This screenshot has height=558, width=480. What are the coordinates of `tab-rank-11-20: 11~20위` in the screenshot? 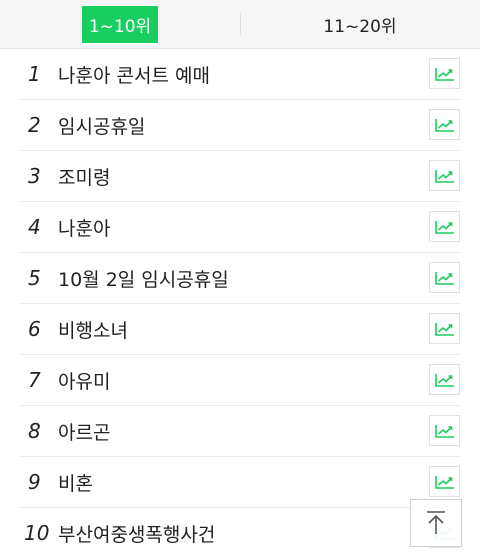 It's located at (360, 24).